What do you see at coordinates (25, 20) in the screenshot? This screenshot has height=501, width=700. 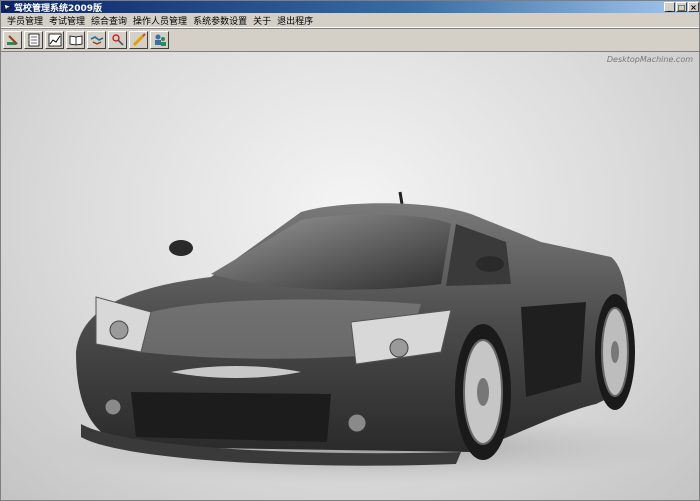 I see `menu-student-management: 学员管理` at bounding box center [25, 20].